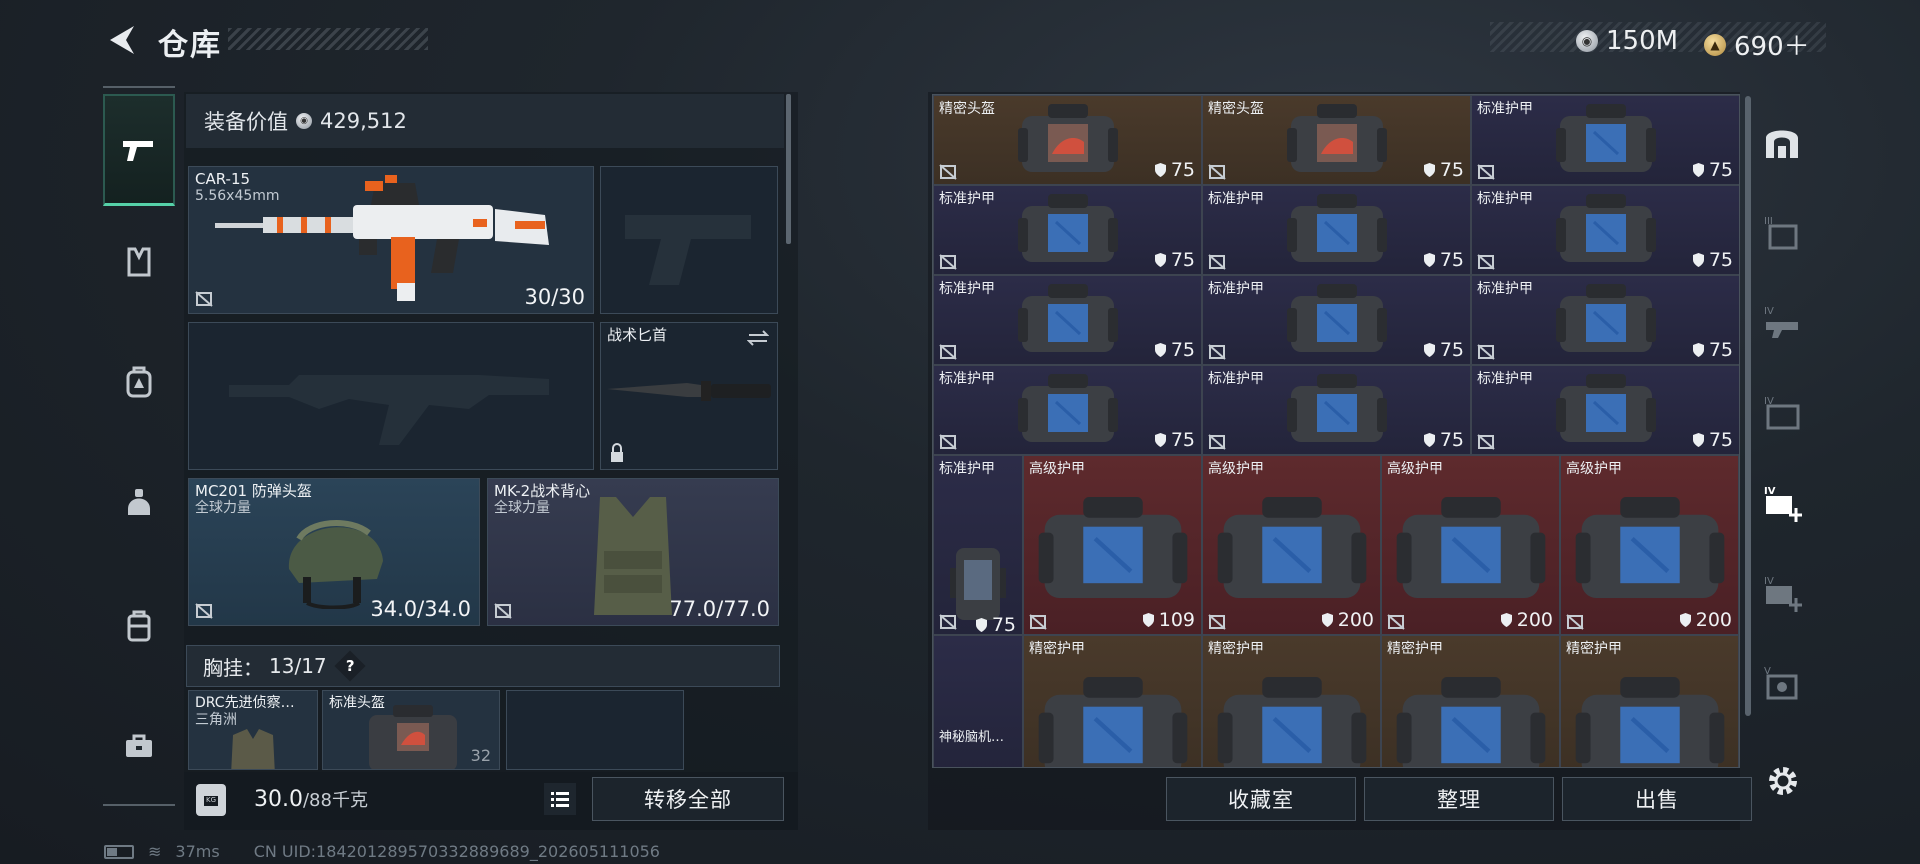  Describe the element at coordinates (633, 552) in the screenshot. I see `vest-slot: MK-2战术背心 全球力量 77.0/77.0` at that location.